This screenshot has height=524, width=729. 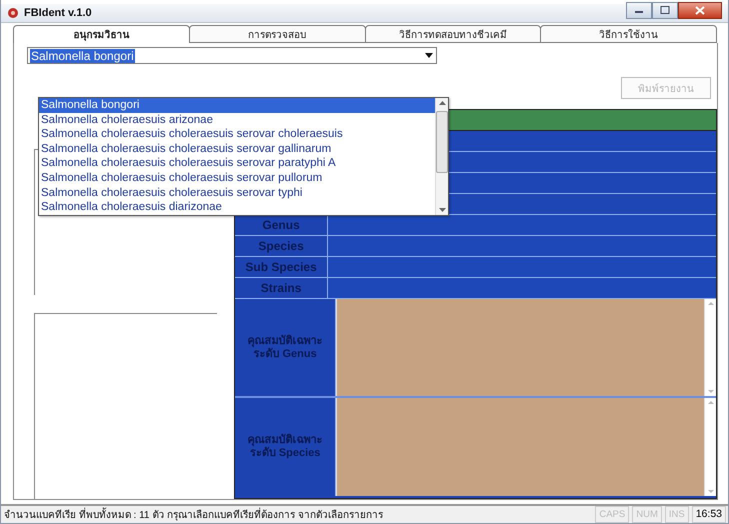 What do you see at coordinates (442, 103) in the screenshot?
I see `scroll-up-icon` at bounding box center [442, 103].